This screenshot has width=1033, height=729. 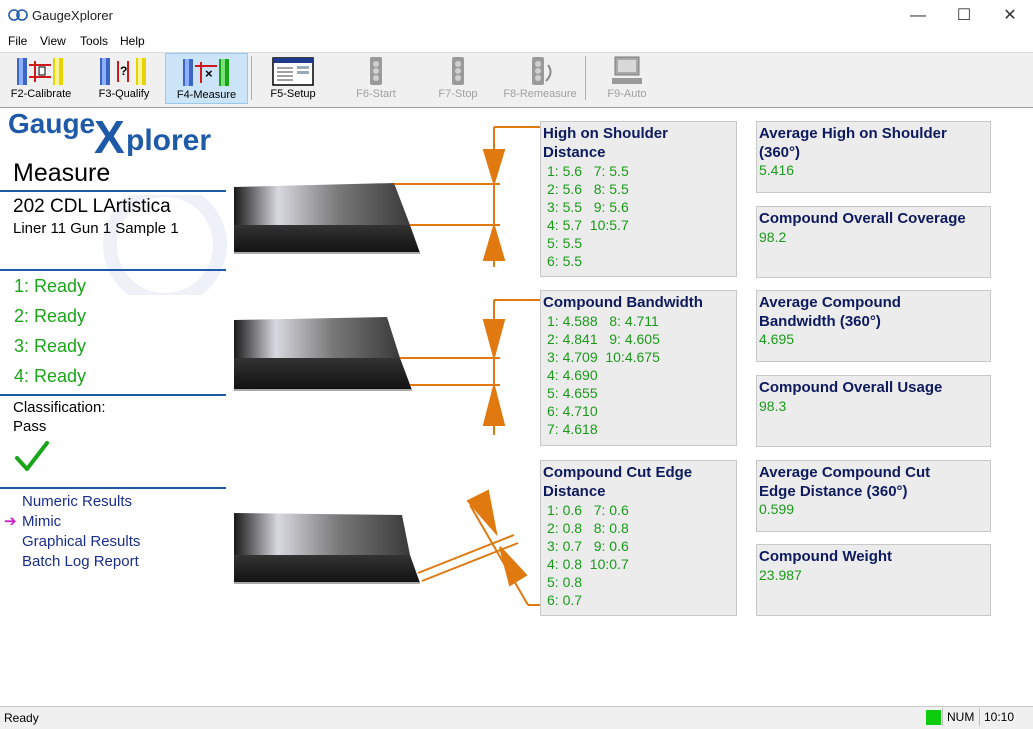 I want to click on title-bar, so click(x=516, y=16).